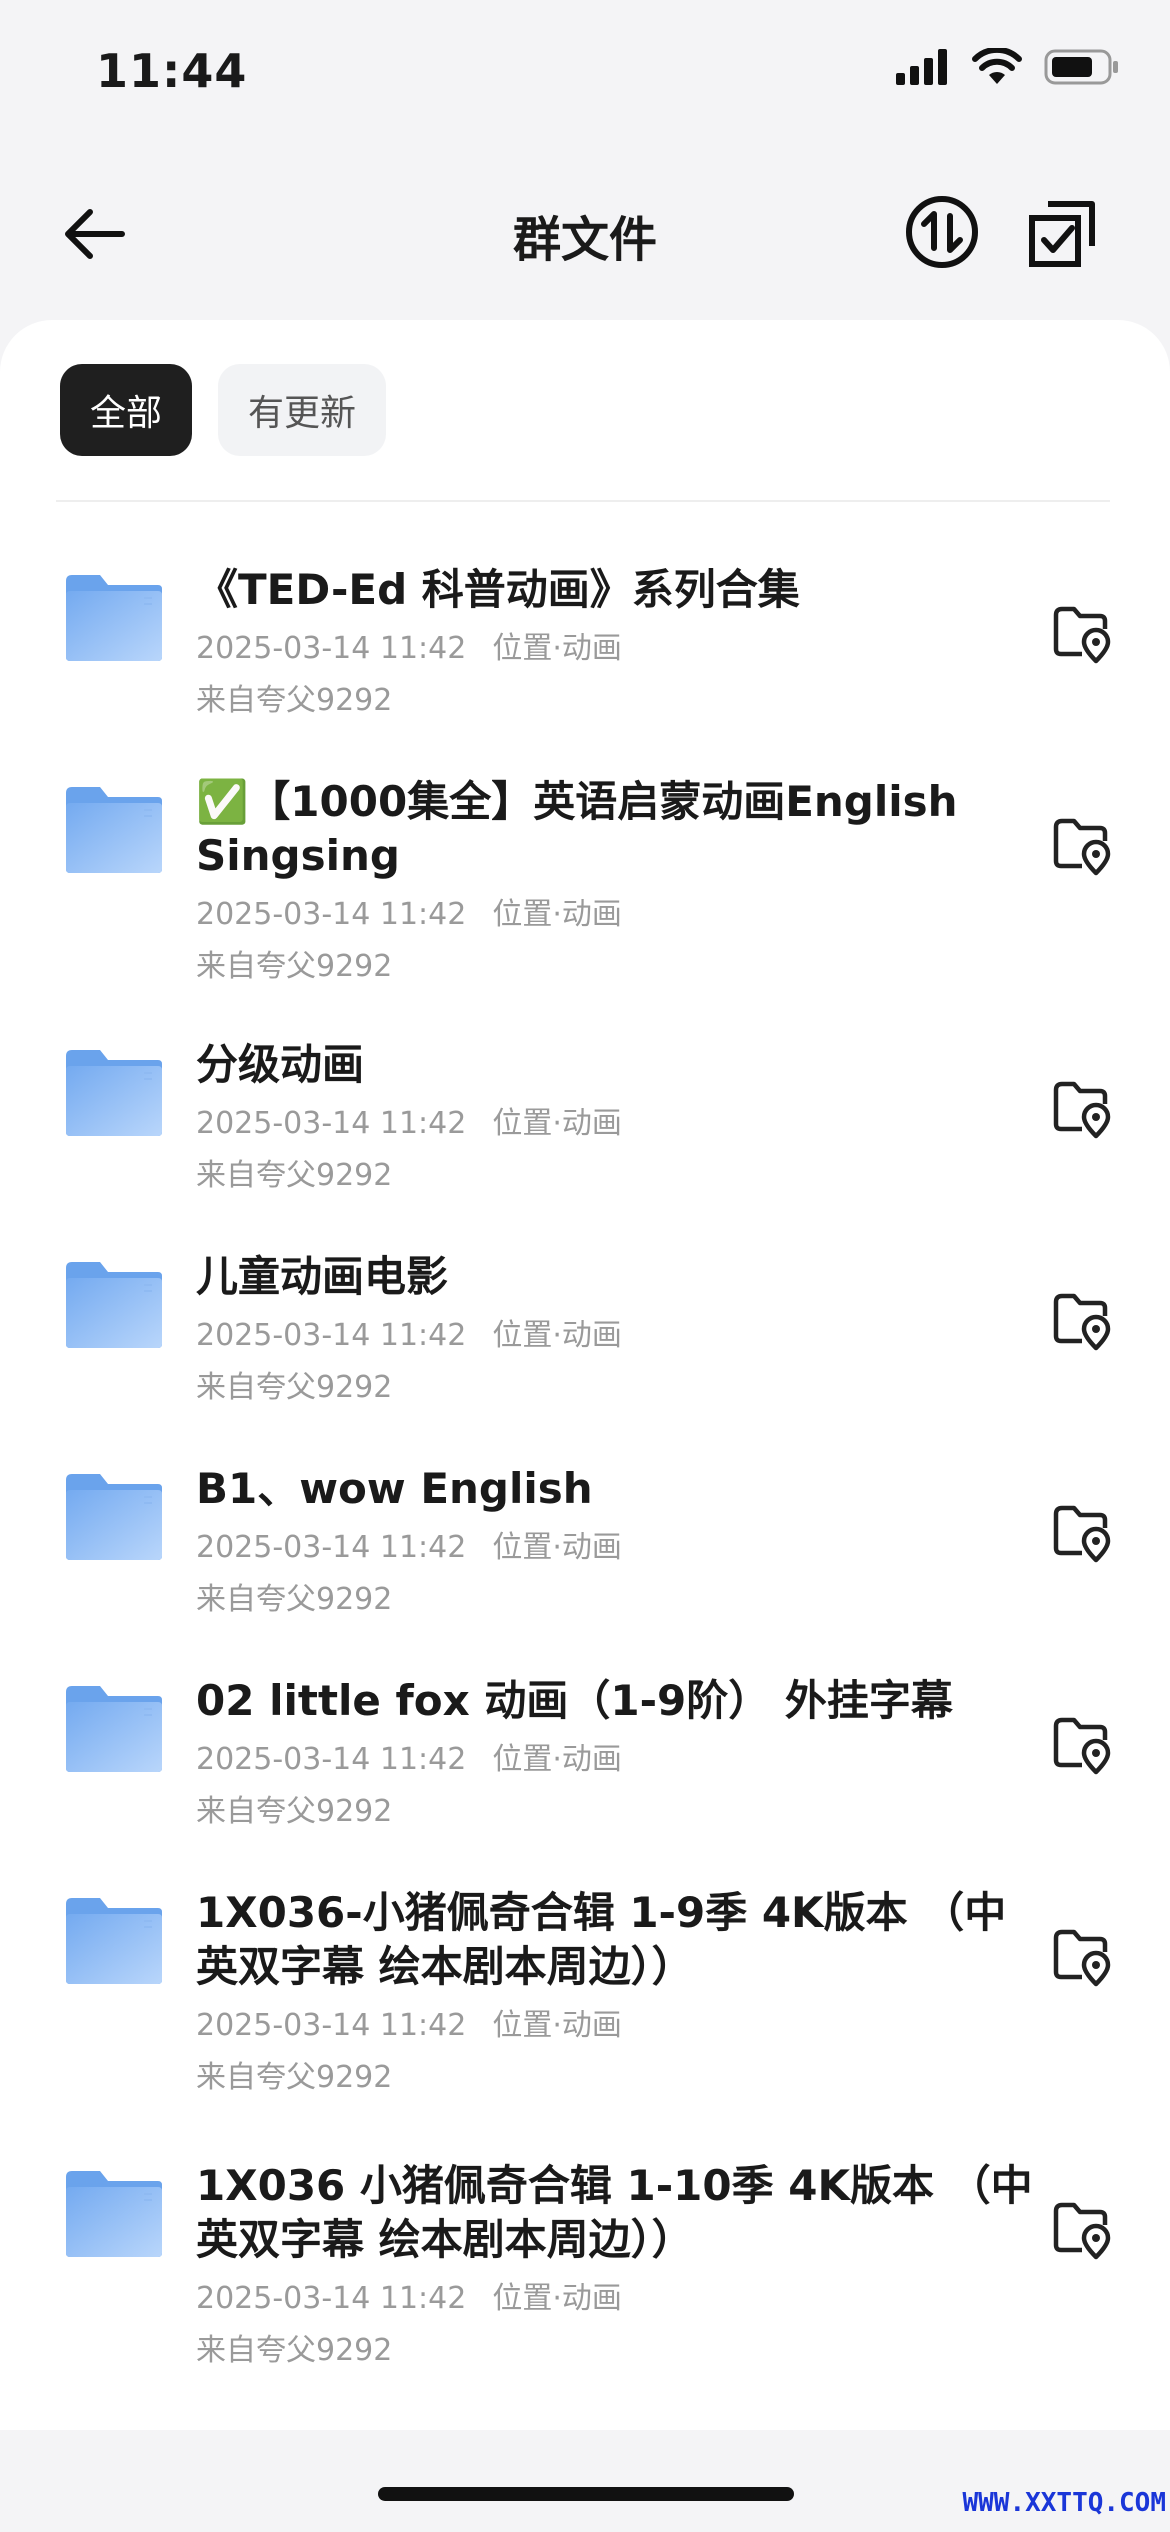 The width and height of the screenshot is (1170, 2532). I want to click on nav-bar: 群文件, so click(585, 230).